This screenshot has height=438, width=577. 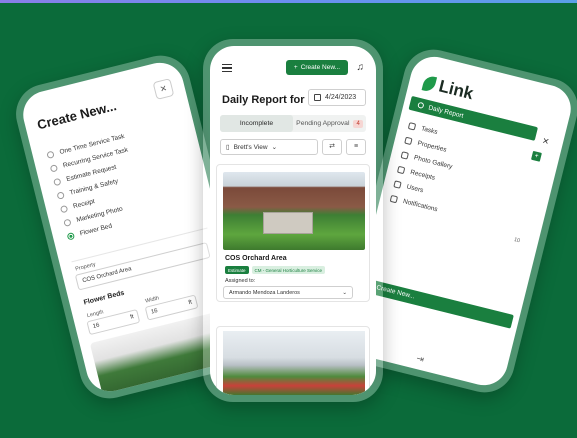 I want to click on bell-icon: ♫, so click(x=361, y=67).